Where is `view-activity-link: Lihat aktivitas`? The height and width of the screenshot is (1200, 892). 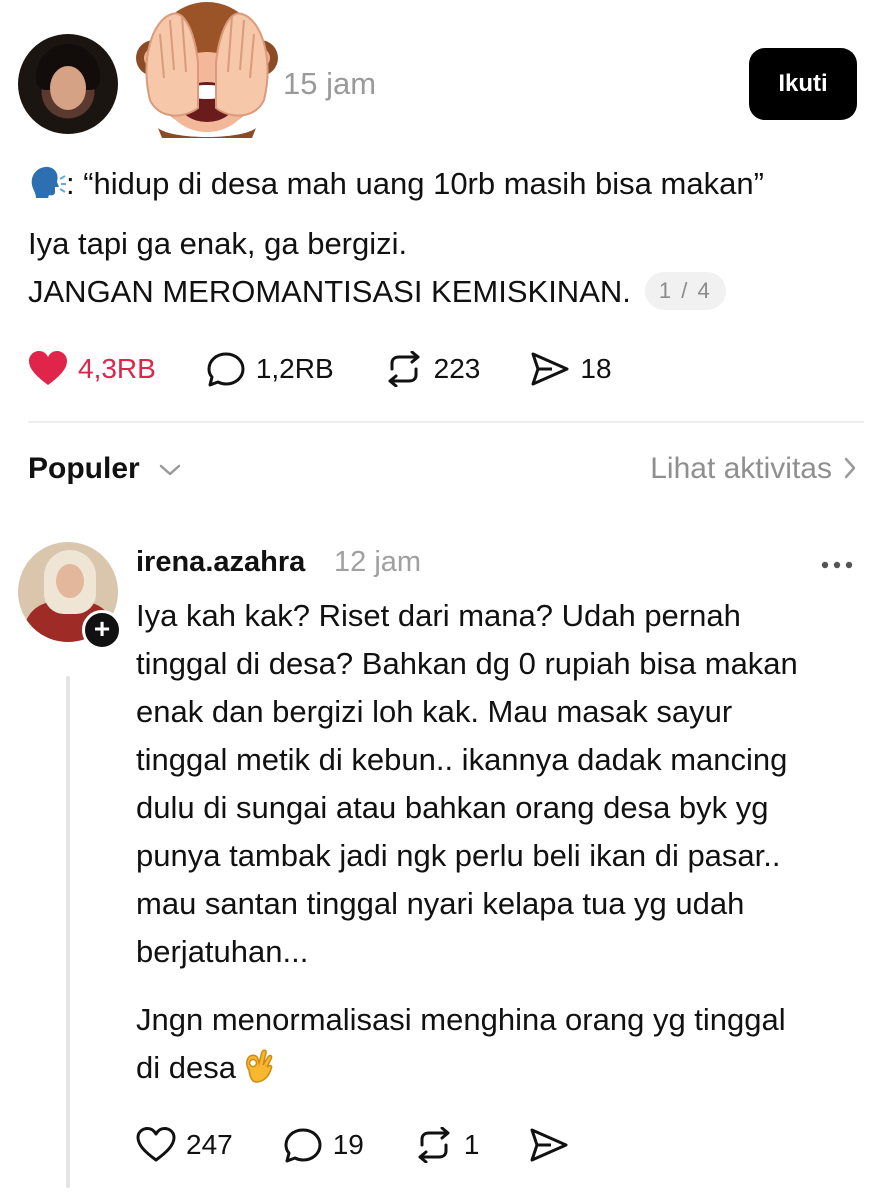
view-activity-link: Lihat aktivitas is located at coordinates (754, 469).